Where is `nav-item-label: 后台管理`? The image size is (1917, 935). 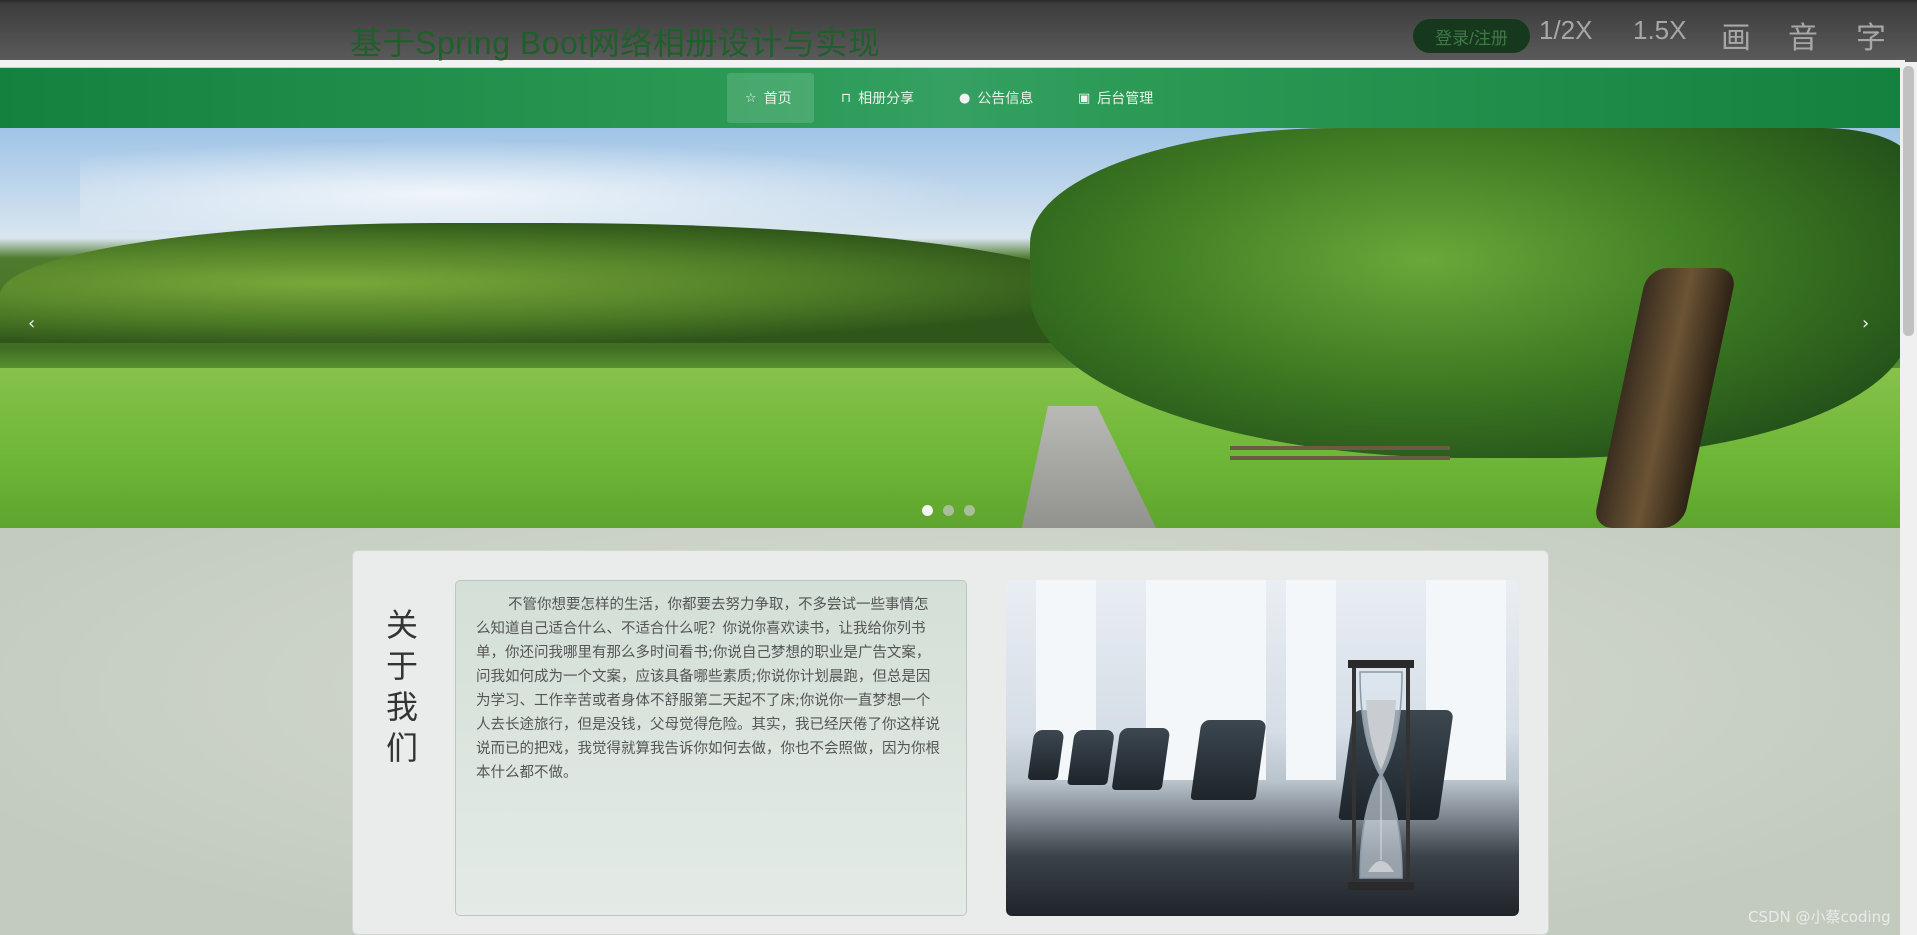 nav-item-label: 后台管理 is located at coordinates (1125, 99).